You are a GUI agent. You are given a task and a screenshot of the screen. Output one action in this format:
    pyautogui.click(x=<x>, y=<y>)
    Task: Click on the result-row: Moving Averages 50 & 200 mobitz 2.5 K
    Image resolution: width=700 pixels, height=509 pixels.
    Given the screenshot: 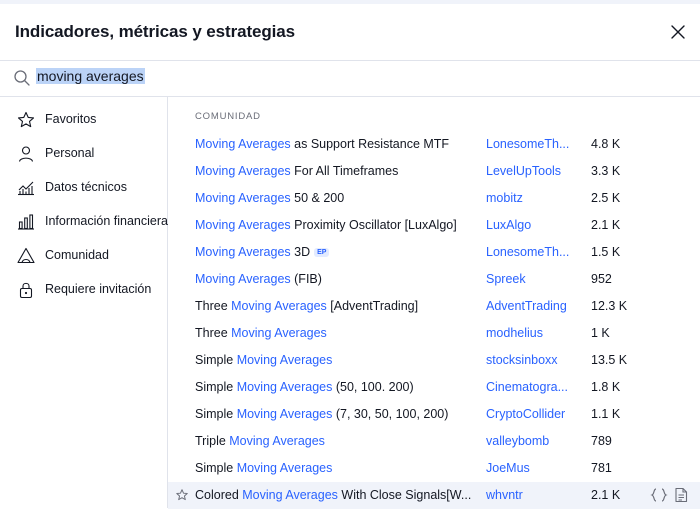 What is the action you would take?
    pyautogui.click(x=434, y=198)
    